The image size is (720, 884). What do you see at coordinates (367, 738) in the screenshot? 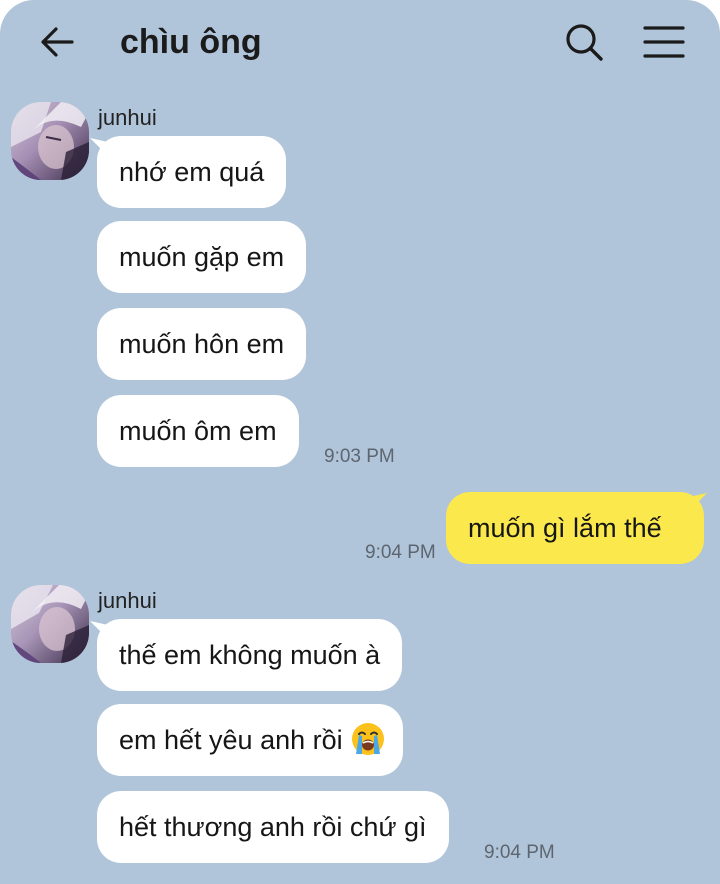
I see `loudly-crying-face-emoji` at bounding box center [367, 738].